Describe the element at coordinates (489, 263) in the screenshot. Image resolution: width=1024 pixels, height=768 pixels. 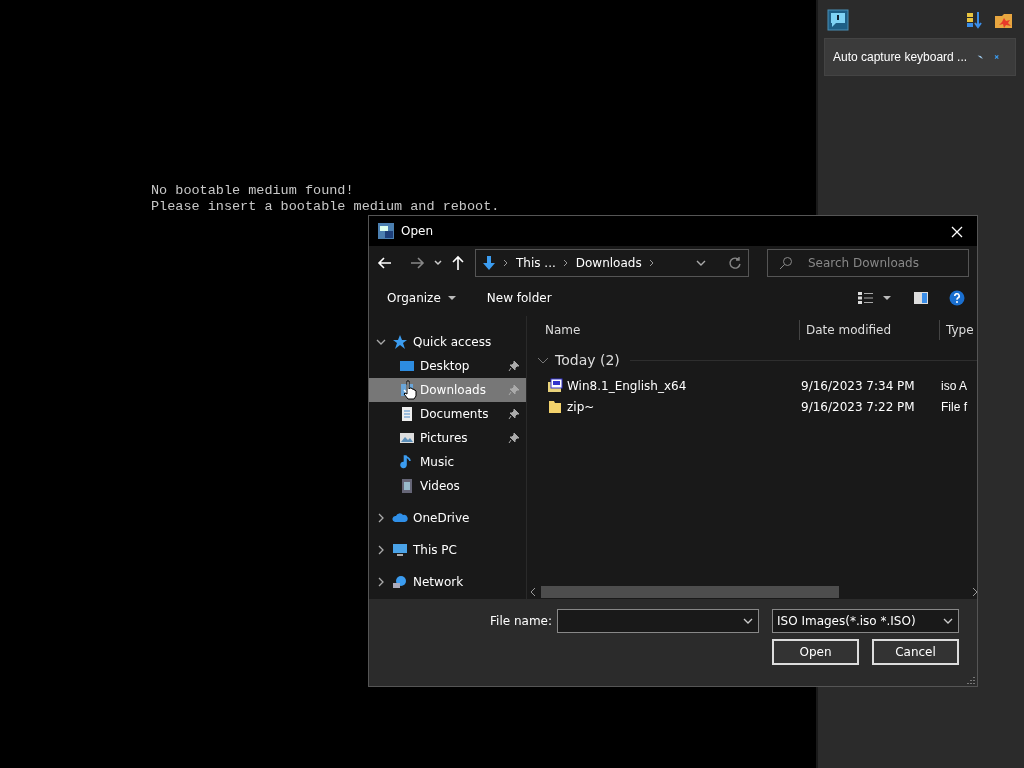
I see `download-icon` at that location.